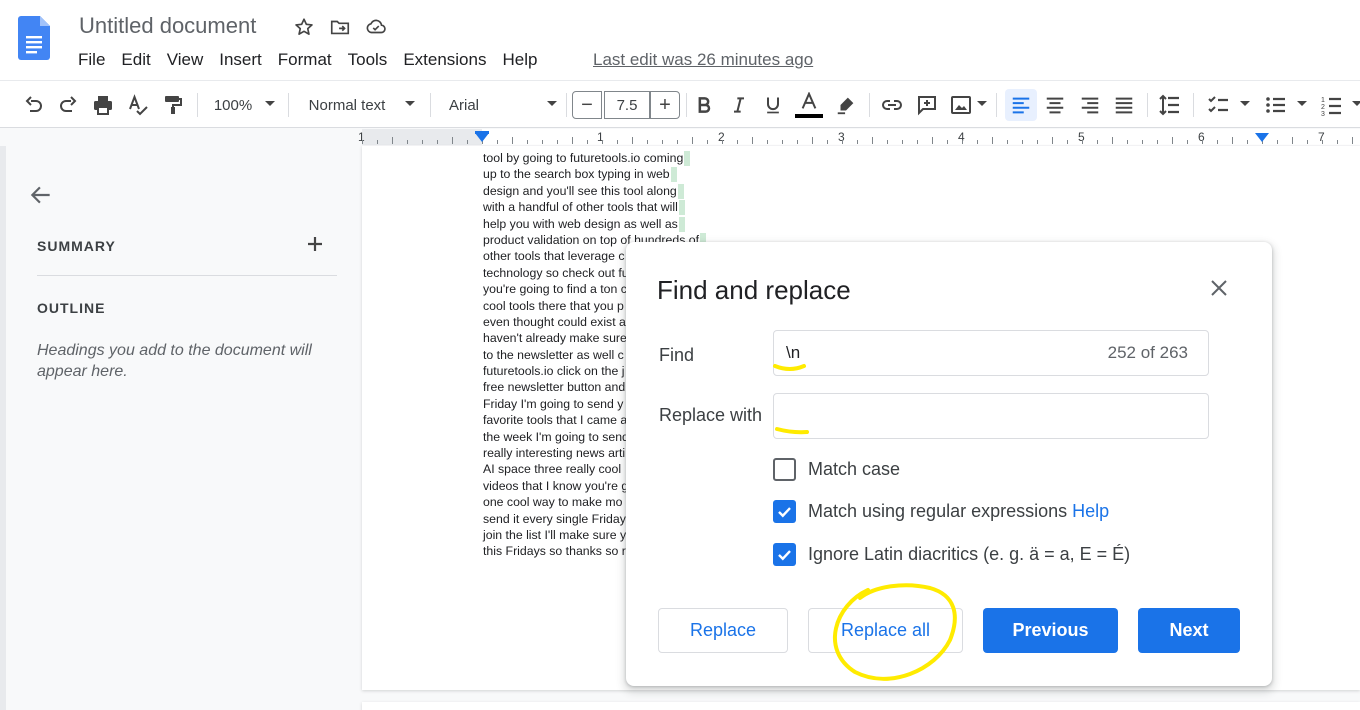 This screenshot has height=710, width=1360. Describe the element at coordinates (185, 60) in the screenshot. I see `menu-view: View` at that location.